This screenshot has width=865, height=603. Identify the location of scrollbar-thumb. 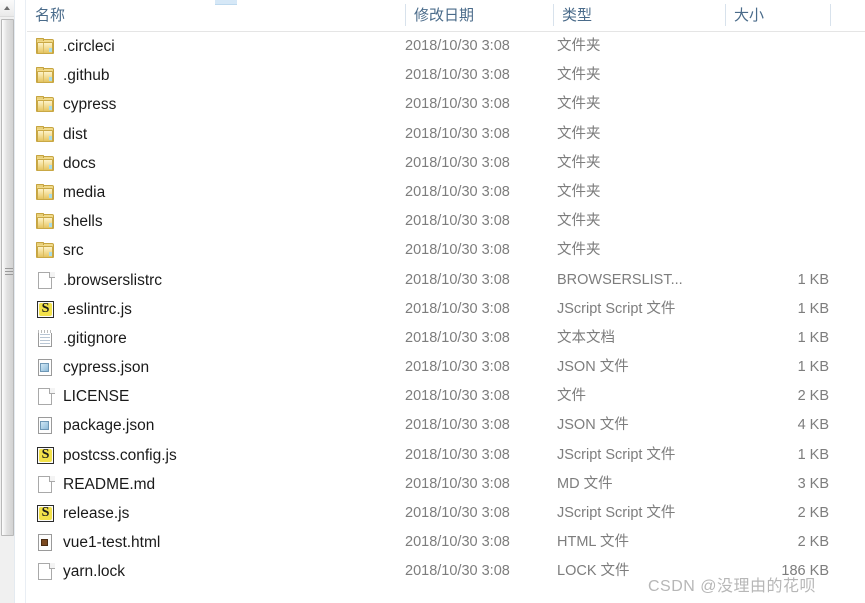
(7, 277).